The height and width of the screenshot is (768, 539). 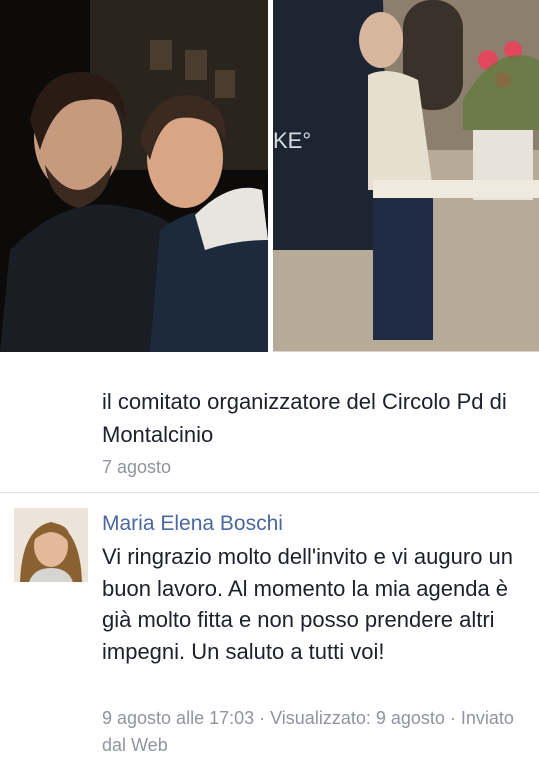 I want to click on avatar, so click(x=51, y=545).